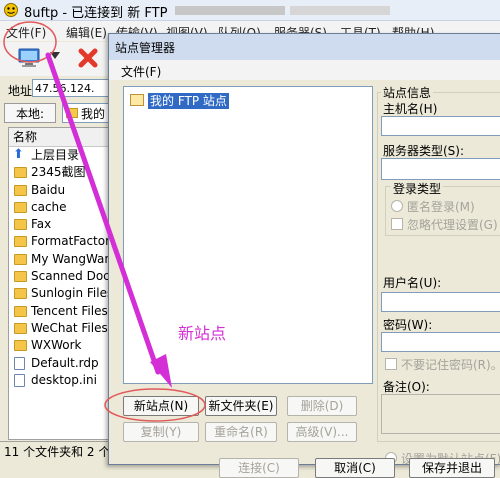  Describe the element at coordinates (241, 432) in the screenshot. I see `rename-button: 重命名(R)` at that location.